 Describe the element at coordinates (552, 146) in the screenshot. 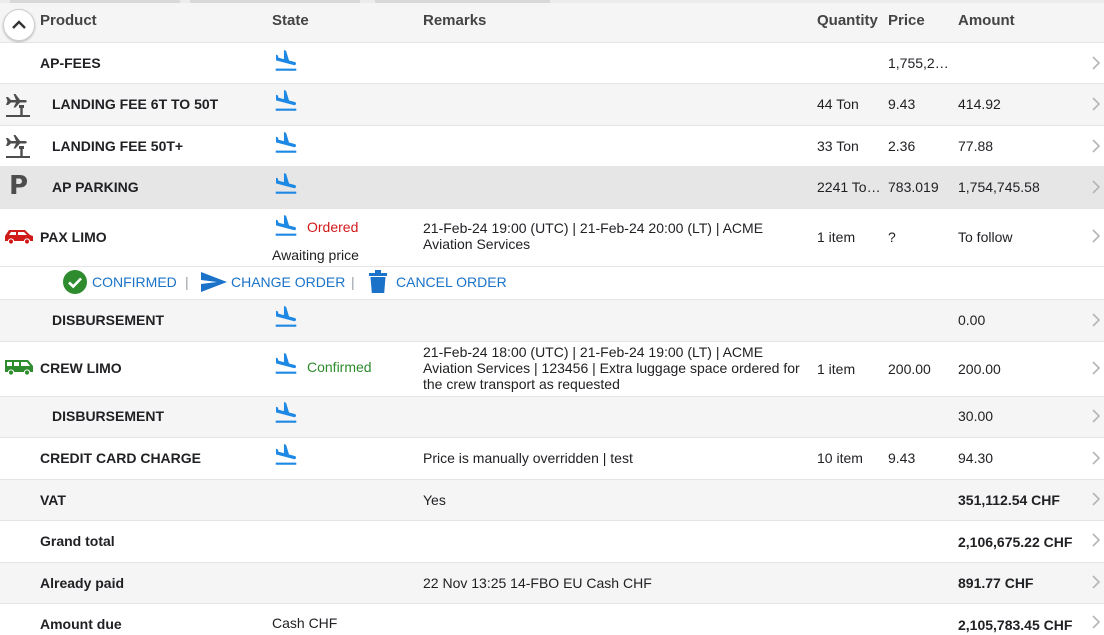

I see `table-row: LANDING FEE 50T+ 33 Ton 2.36 77.88` at that location.